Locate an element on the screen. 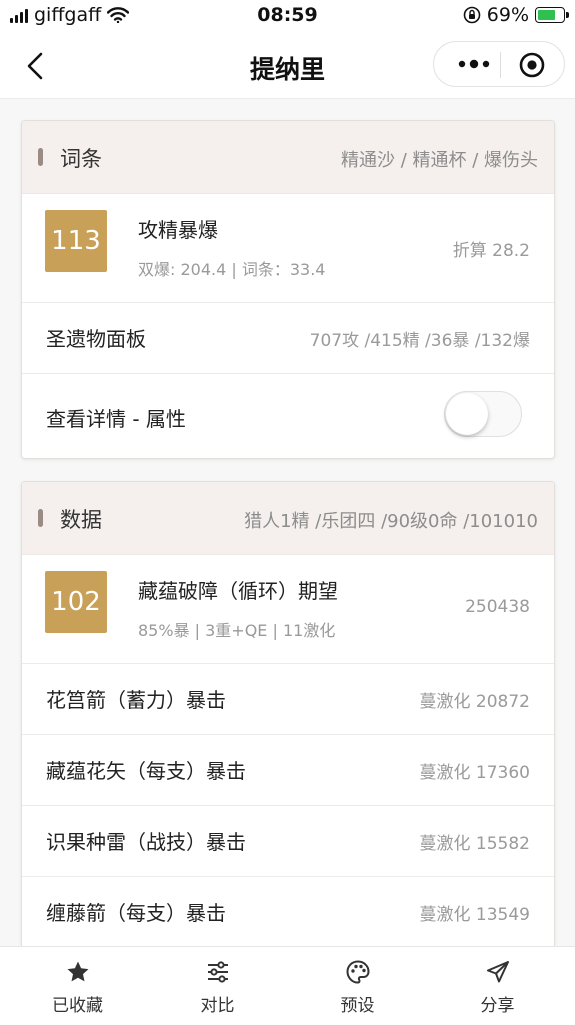  orientation-lock-icon is located at coordinates (472, 15).